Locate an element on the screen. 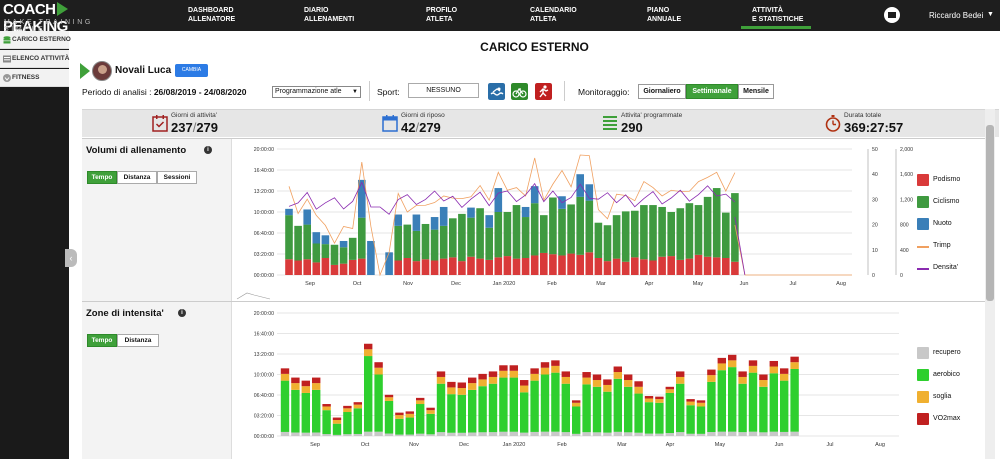 This screenshot has width=1000, height=460. legend-label-ciclismo: Ciclismo is located at coordinates (946, 201).